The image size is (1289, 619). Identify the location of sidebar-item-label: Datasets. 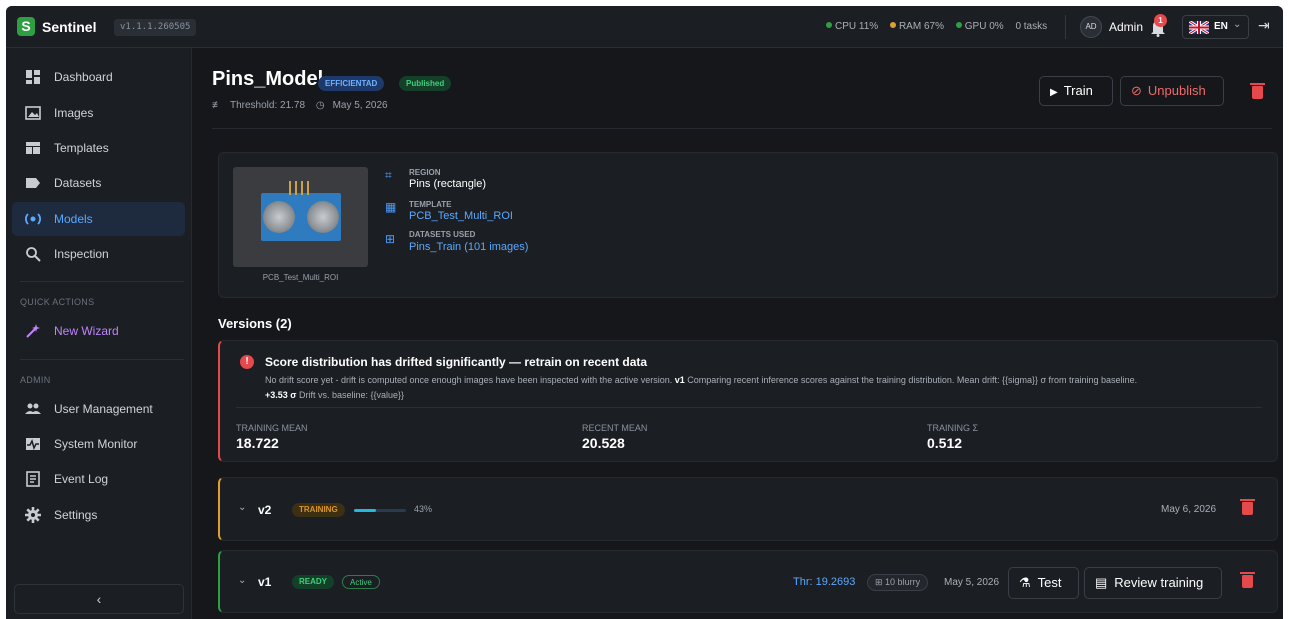
(78, 183).